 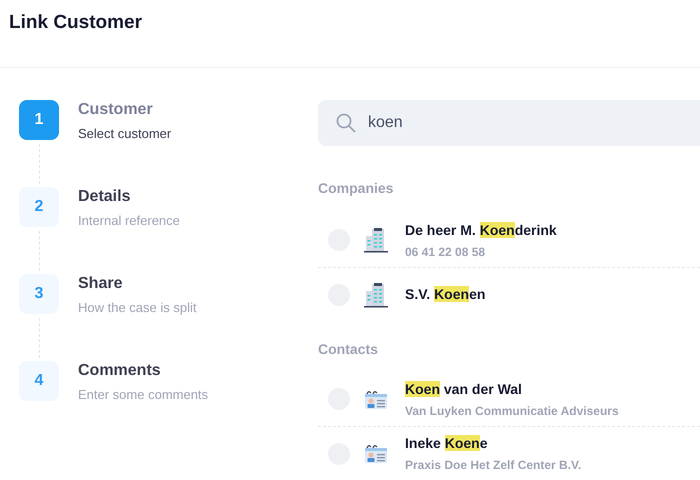 I want to click on result-name: De heer M. Koenderink, so click(x=481, y=230).